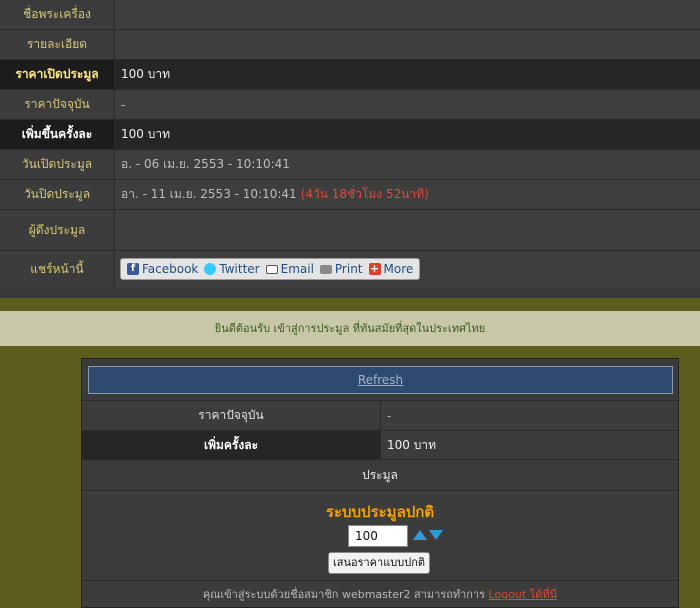 The width and height of the screenshot is (700, 608). I want to click on panel-current-price-value: -, so click(529, 415).